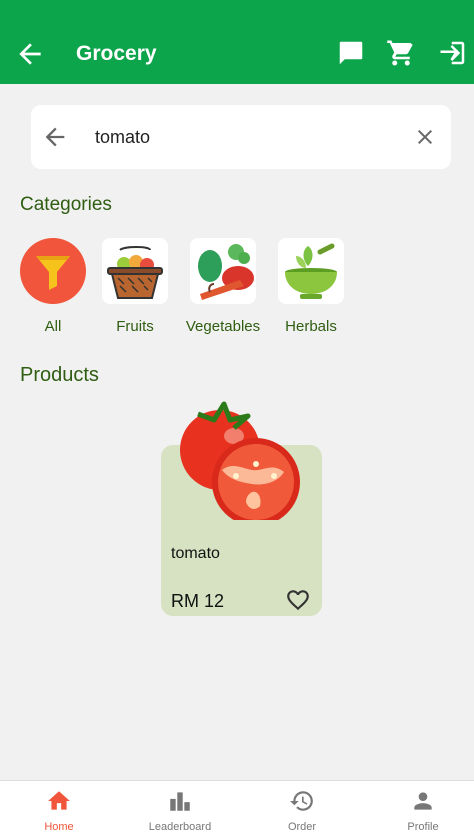  Describe the element at coordinates (180, 801) in the screenshot. I see `leaderboard-icon` at that location.